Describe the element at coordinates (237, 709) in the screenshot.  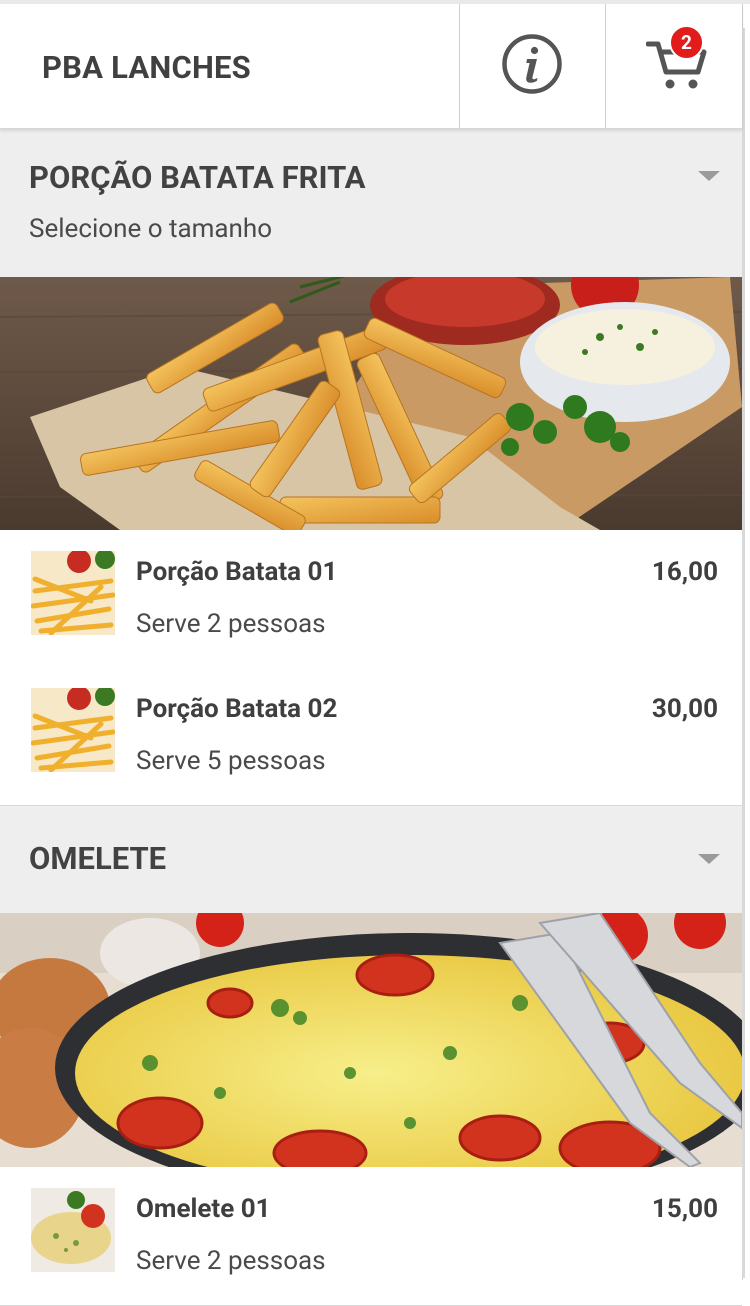
I see `item-name: Porção Batata 02` at that location.